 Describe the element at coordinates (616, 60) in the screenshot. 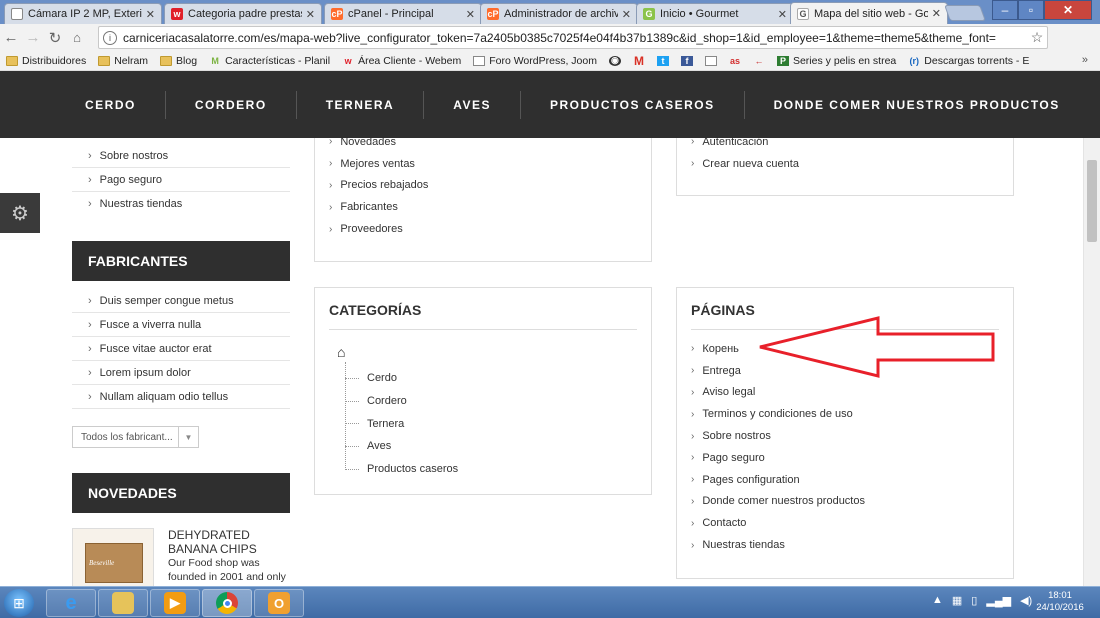

I see `bookmark-icon-only: ◉` at that location.